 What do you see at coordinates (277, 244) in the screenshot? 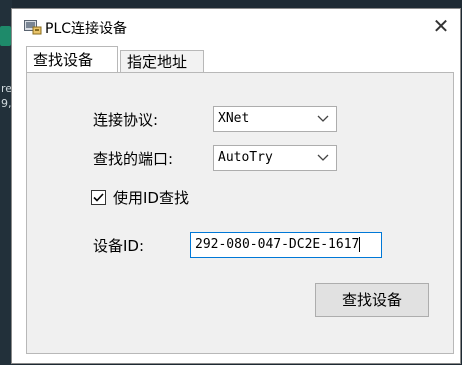
I see `device-id-value: 292-080-047-DC2E-1617` at bounding box center [277, 244].